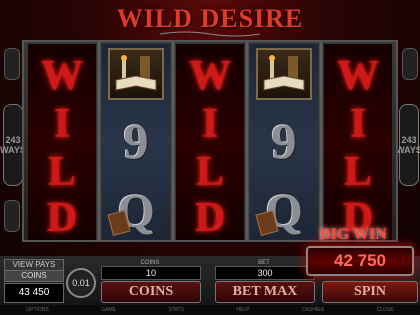 The image size is (420, 315). I want to click on footer-cashier: CASHIER, so click(313, 310).